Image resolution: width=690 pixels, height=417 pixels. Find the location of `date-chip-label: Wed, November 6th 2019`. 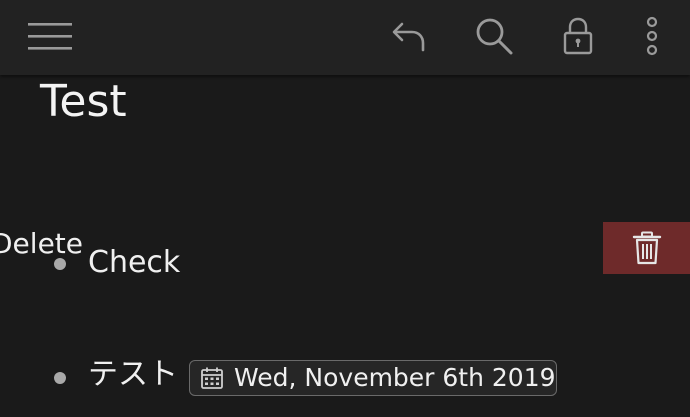

date-chip-label: Wed, November 6th 2019 is located at coordinates (395, 377).